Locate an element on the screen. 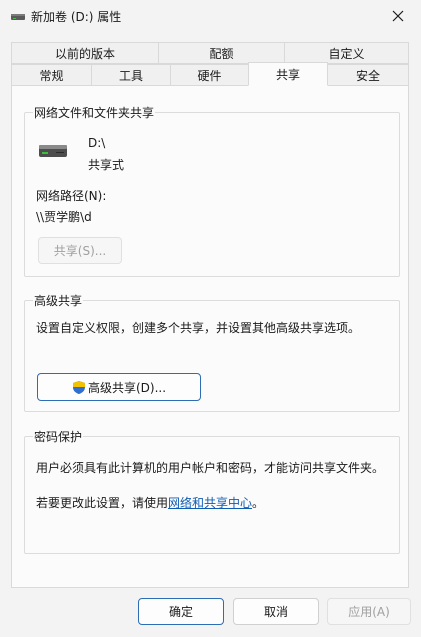  tab-label: 以前的版本 is located at coordinates (84, 53).